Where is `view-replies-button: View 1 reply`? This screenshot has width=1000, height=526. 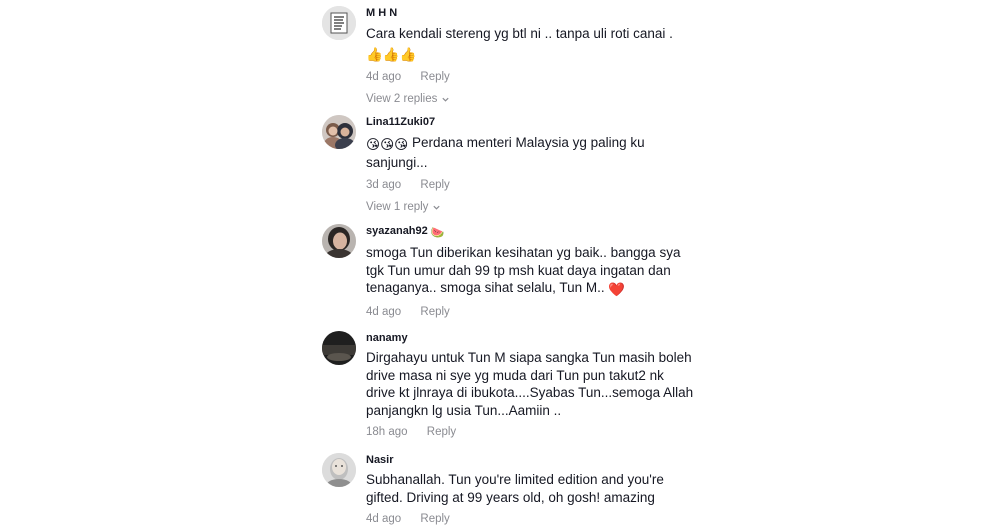
view-replies-button: View 1 reply is located at coordinates (403, 207).